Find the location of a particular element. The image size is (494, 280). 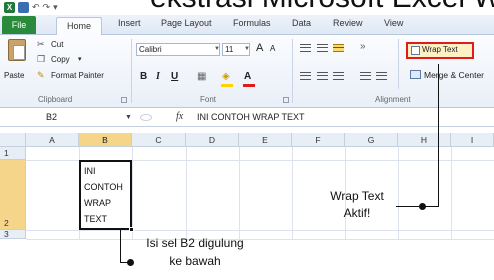

top-align-icon is located at coordinates (305, 48).